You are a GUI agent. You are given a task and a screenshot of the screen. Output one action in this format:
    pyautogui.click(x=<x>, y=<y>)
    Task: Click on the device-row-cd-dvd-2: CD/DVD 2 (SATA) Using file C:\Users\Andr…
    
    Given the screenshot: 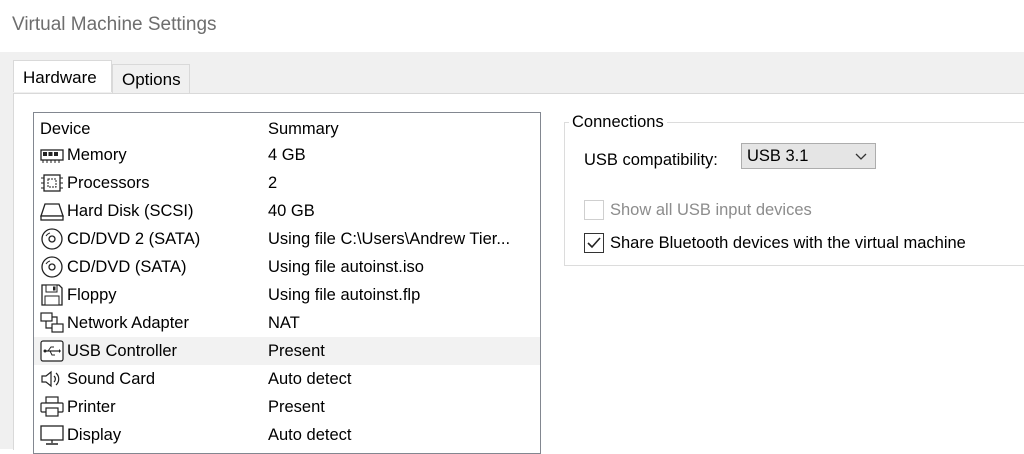 What is the action you would take?
    pyautogui.click(x=287, y=239)
    